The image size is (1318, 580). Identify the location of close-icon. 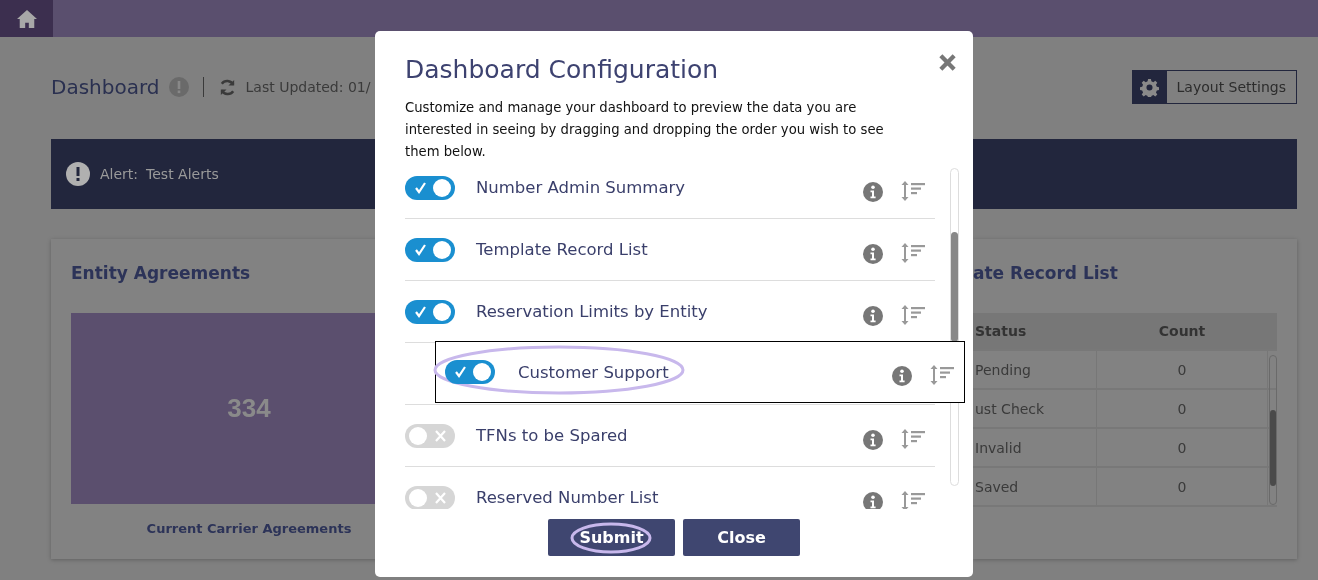
(947, 62).